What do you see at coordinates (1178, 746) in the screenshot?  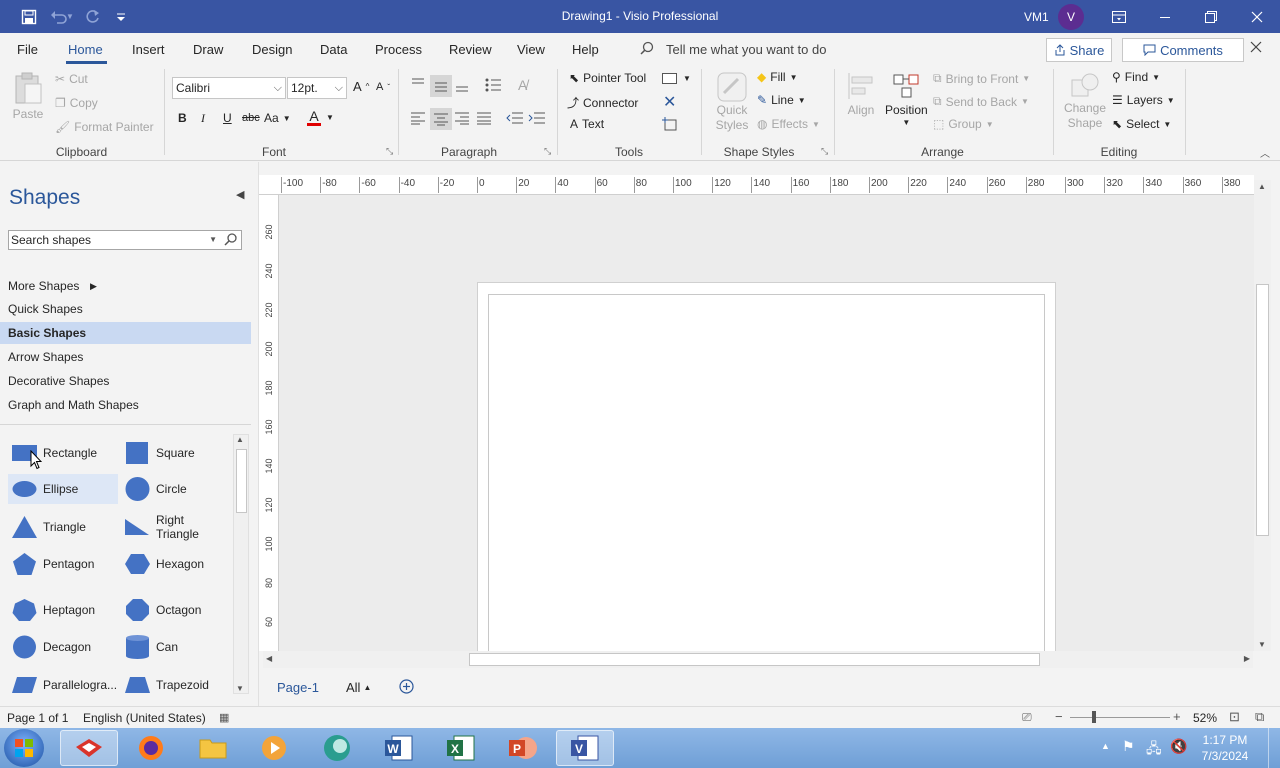 I see `volume-muted-icon: 🔇` at bounding box center [1178, 746].